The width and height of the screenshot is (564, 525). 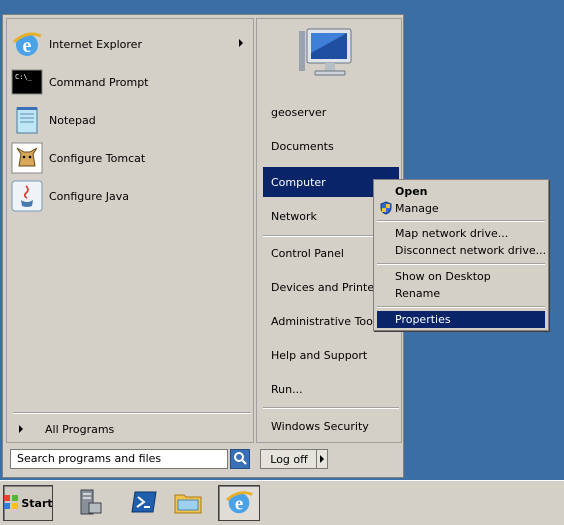 I want to click on submenu-arrow-icon, so click(x=241, y=43).